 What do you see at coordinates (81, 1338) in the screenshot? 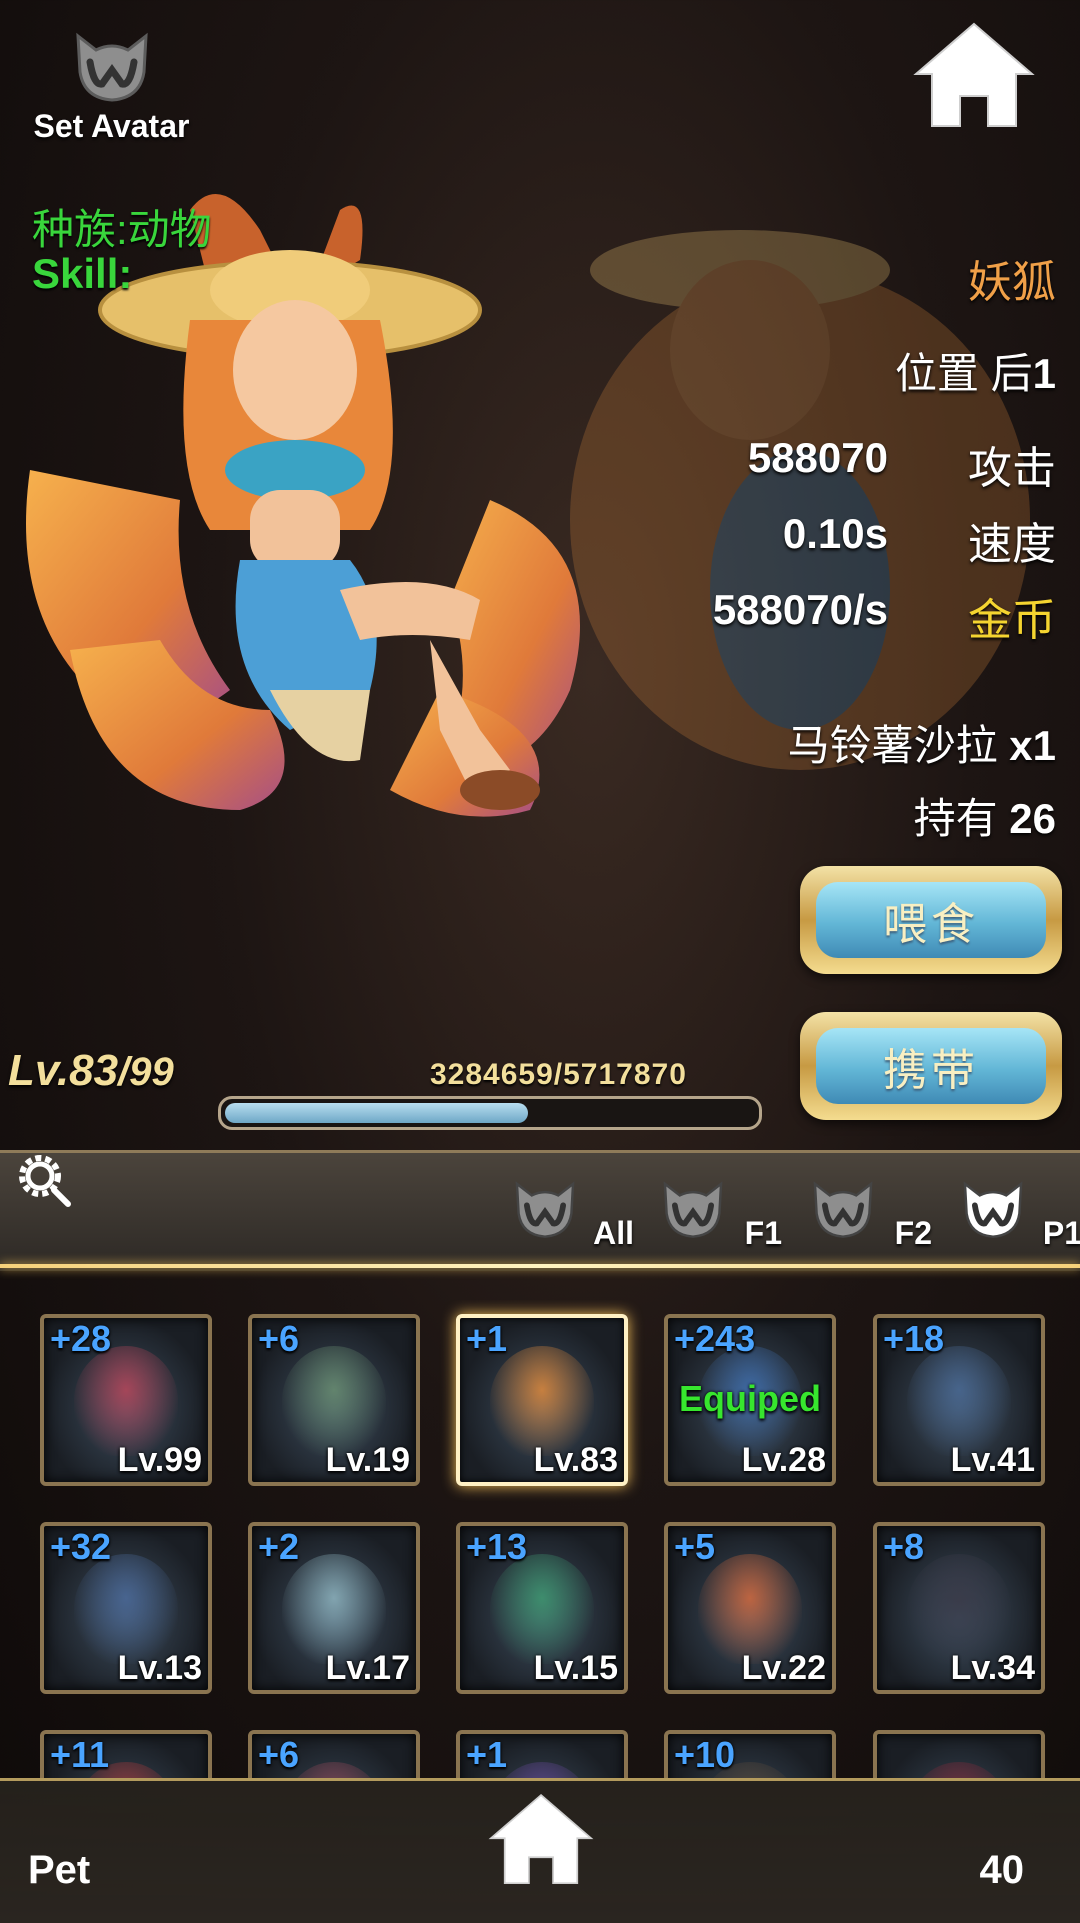
I see `pet-plus-badge: +28` at bounding box center [81, 1338].